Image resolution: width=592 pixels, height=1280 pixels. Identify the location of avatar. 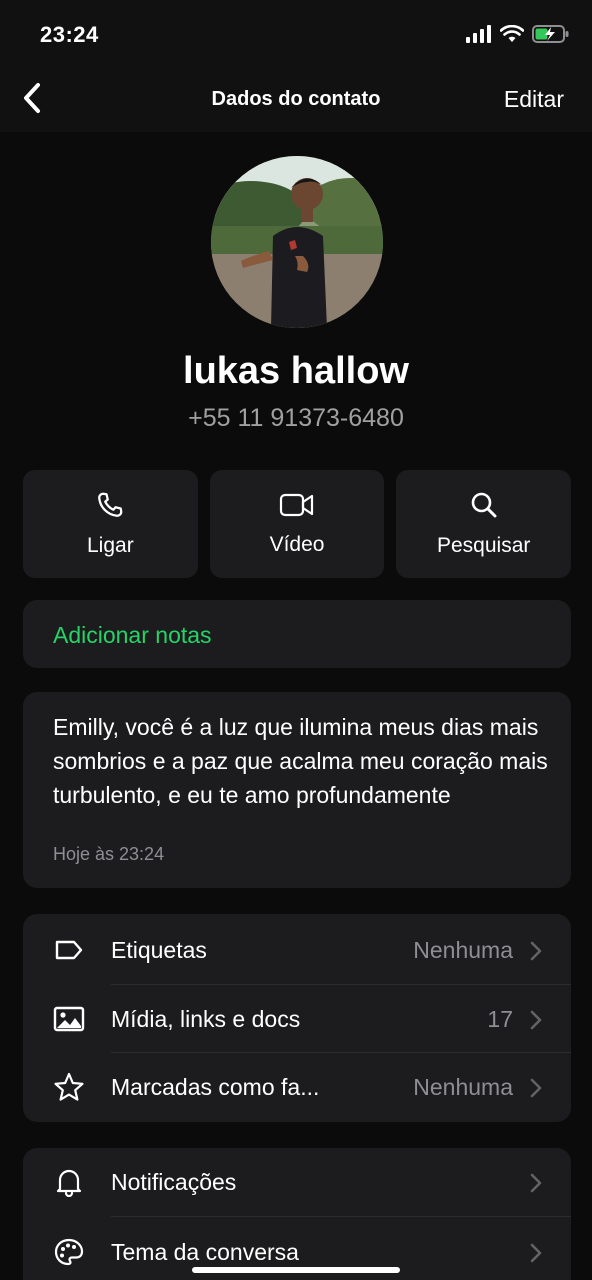
(297, 242).